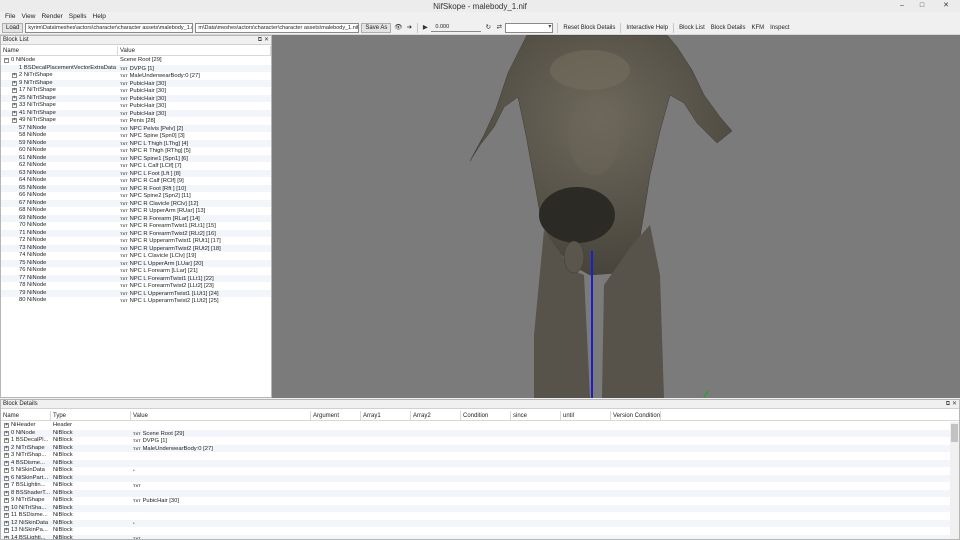  I want to click on inspect-toggle: Inspect, so click(779, 28).